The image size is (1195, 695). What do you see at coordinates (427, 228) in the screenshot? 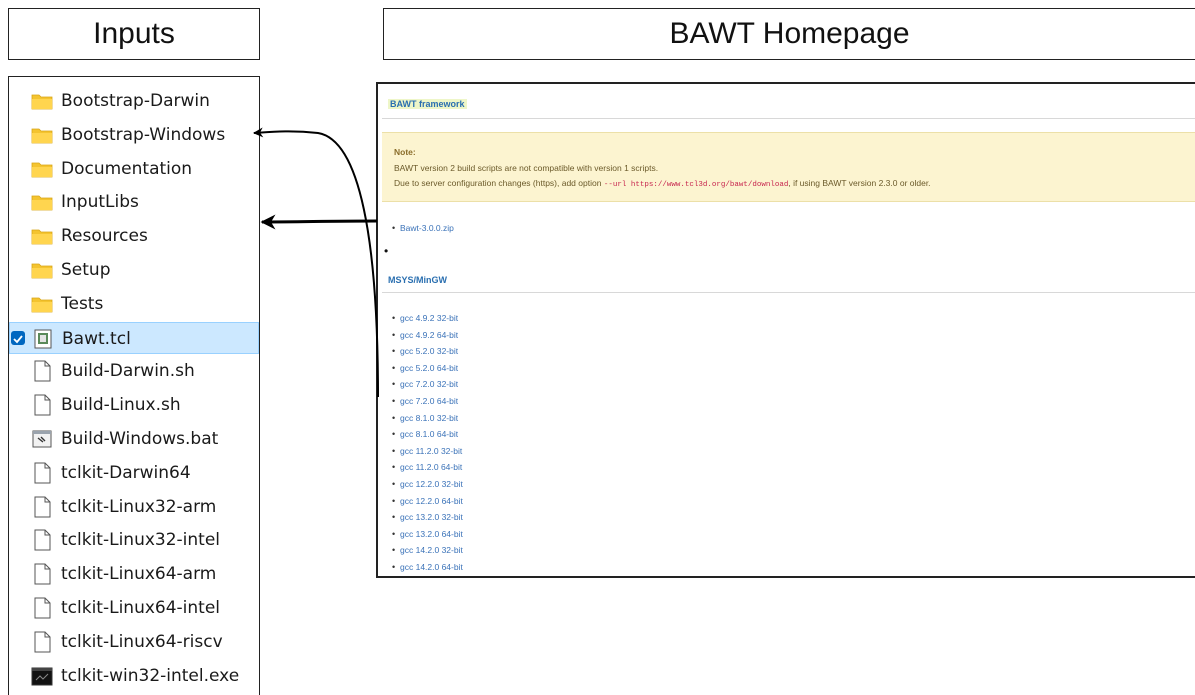
I see `download-link-label: Bawt-3.0.0.zip` at bounding box center [427, 228].